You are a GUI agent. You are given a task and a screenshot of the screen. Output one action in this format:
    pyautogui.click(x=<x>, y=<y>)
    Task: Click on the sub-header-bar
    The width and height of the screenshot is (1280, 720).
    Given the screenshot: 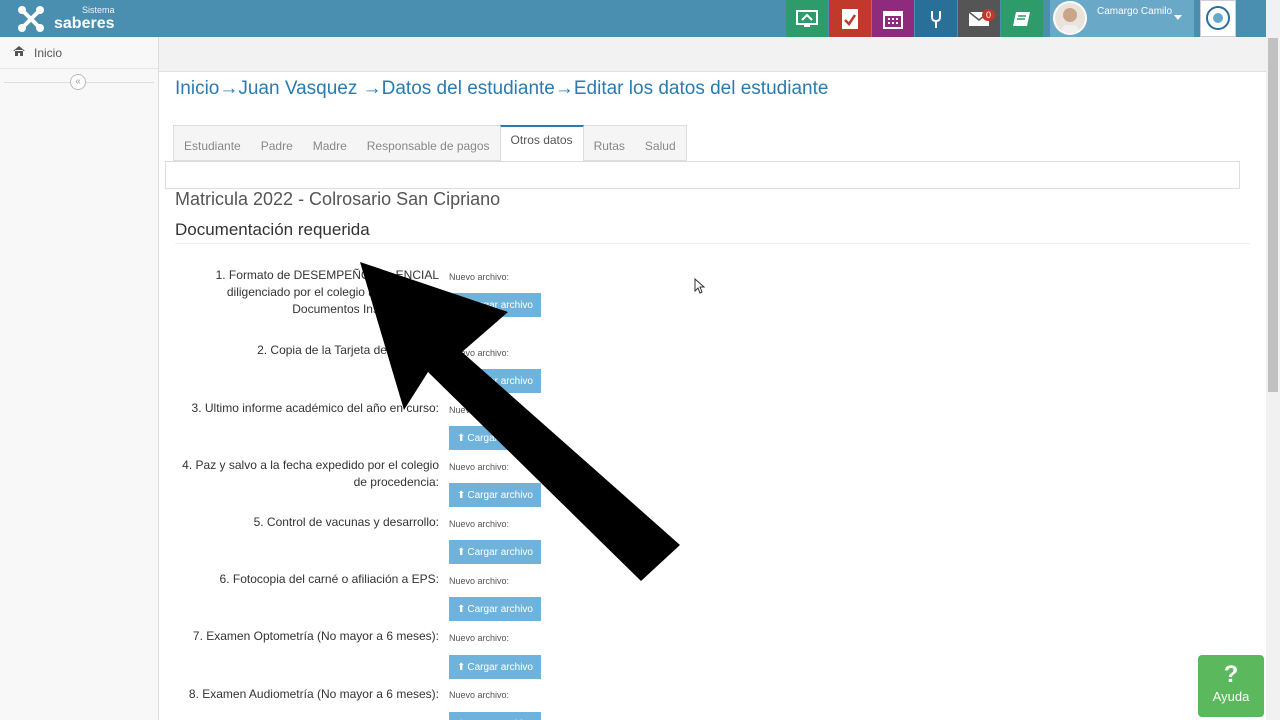 What is the action you would take?
    pyautogui.click(x=712, y=54)
    